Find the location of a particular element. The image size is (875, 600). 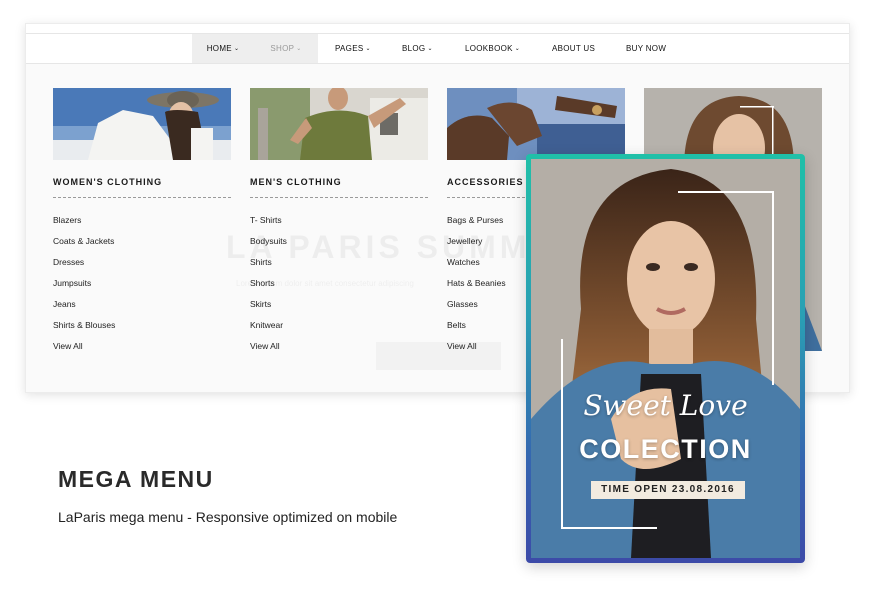

women-clothing-title: WOMEN'S CLOTHING is located at coordinates (142, 187).